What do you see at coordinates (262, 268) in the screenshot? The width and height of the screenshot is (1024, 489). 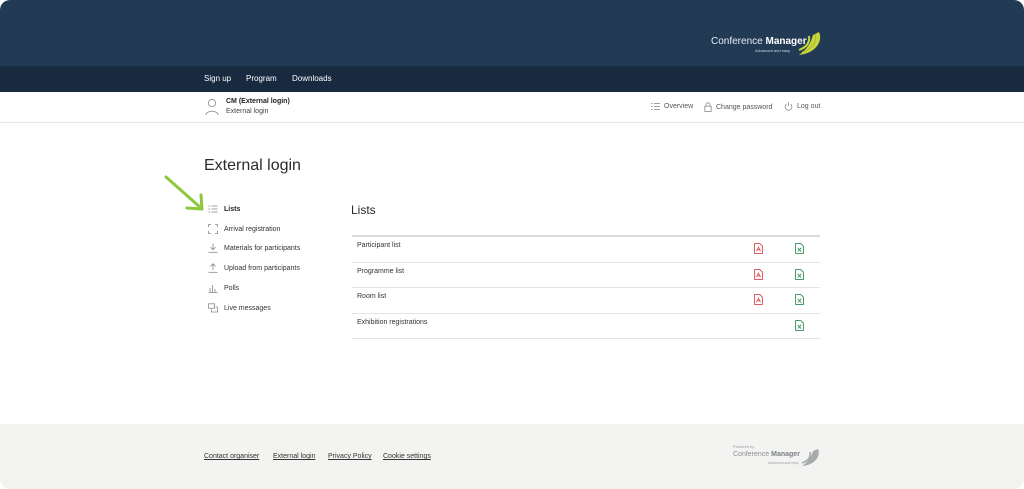 I see `sidebar-item-label: Upload from participants` at bounding box center [262, 268].